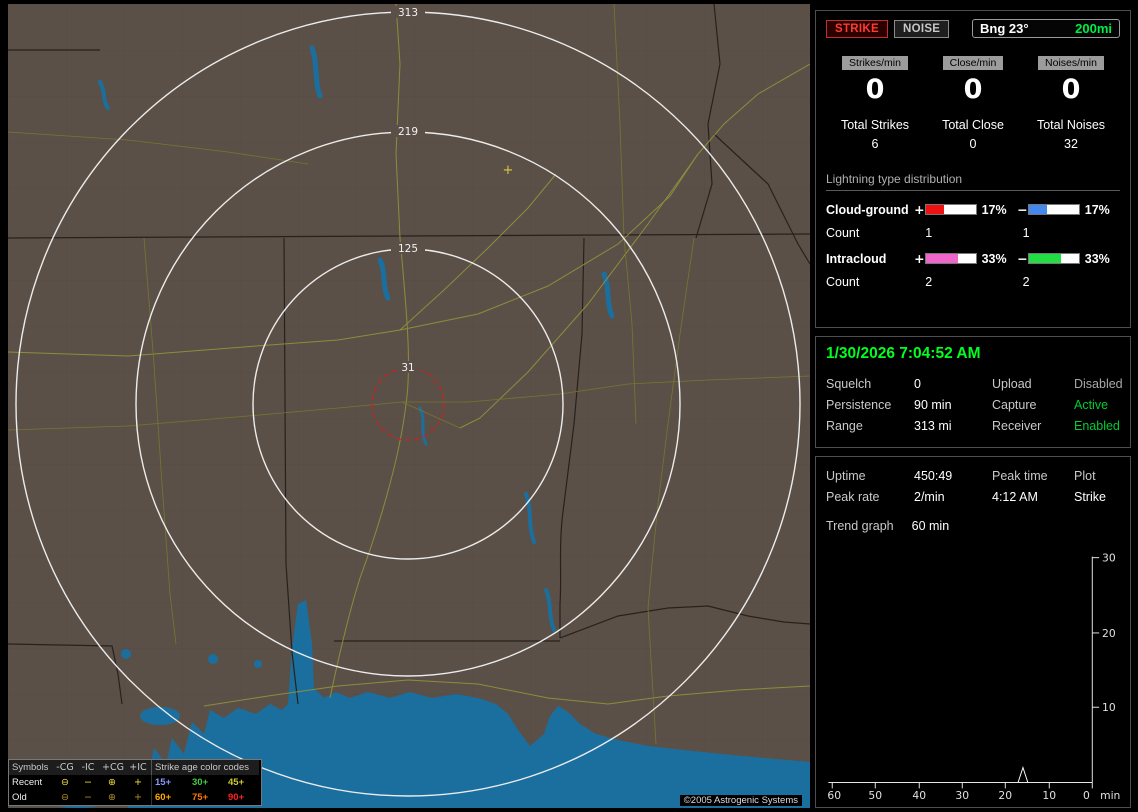 The height and width of the screenshot is (812, 1138). I want to click on total-noises-label: Total Noises, so click(1071, 125).